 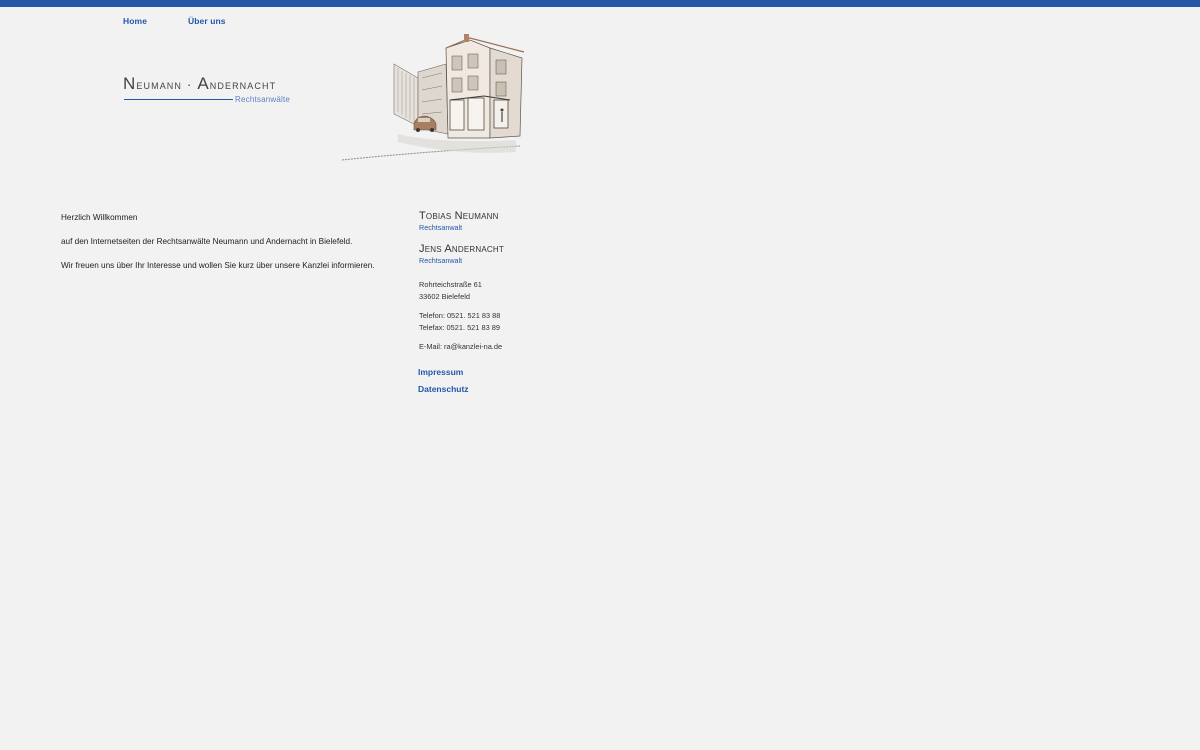 I want to click on building-sketch-image, so click(x=433, y=102).